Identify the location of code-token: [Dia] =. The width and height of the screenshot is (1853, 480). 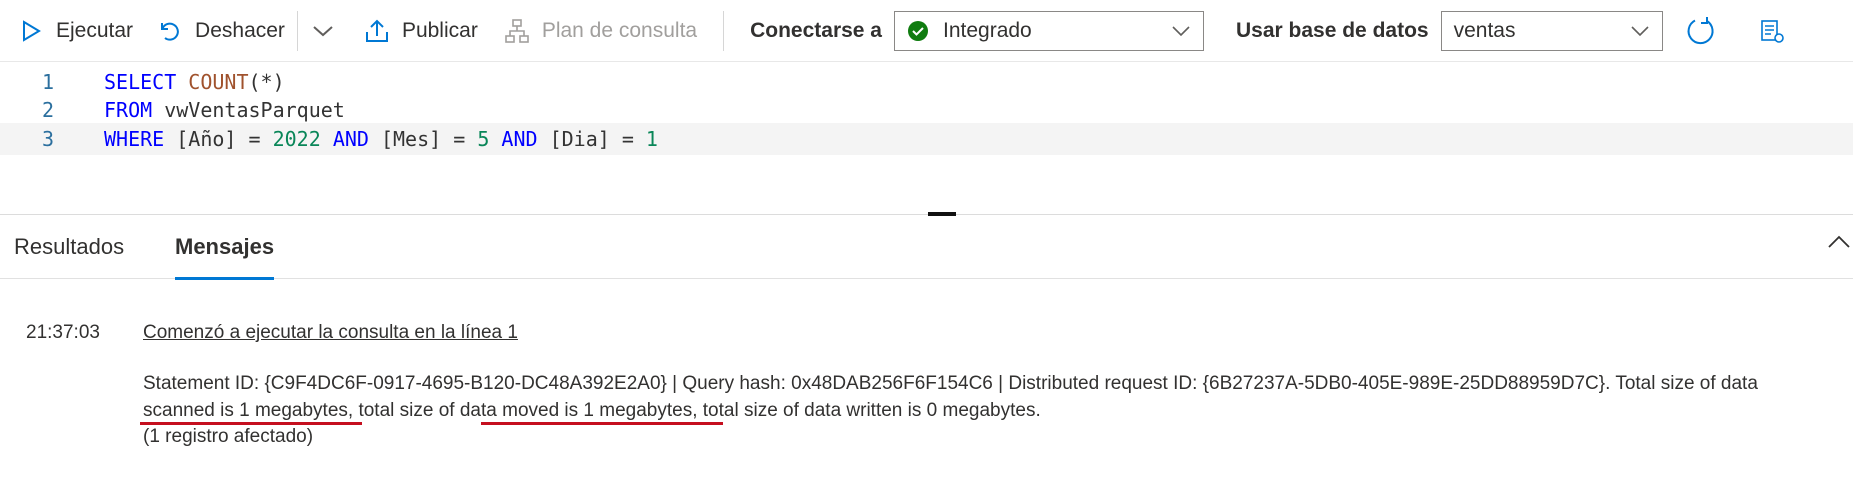
(591, 139).